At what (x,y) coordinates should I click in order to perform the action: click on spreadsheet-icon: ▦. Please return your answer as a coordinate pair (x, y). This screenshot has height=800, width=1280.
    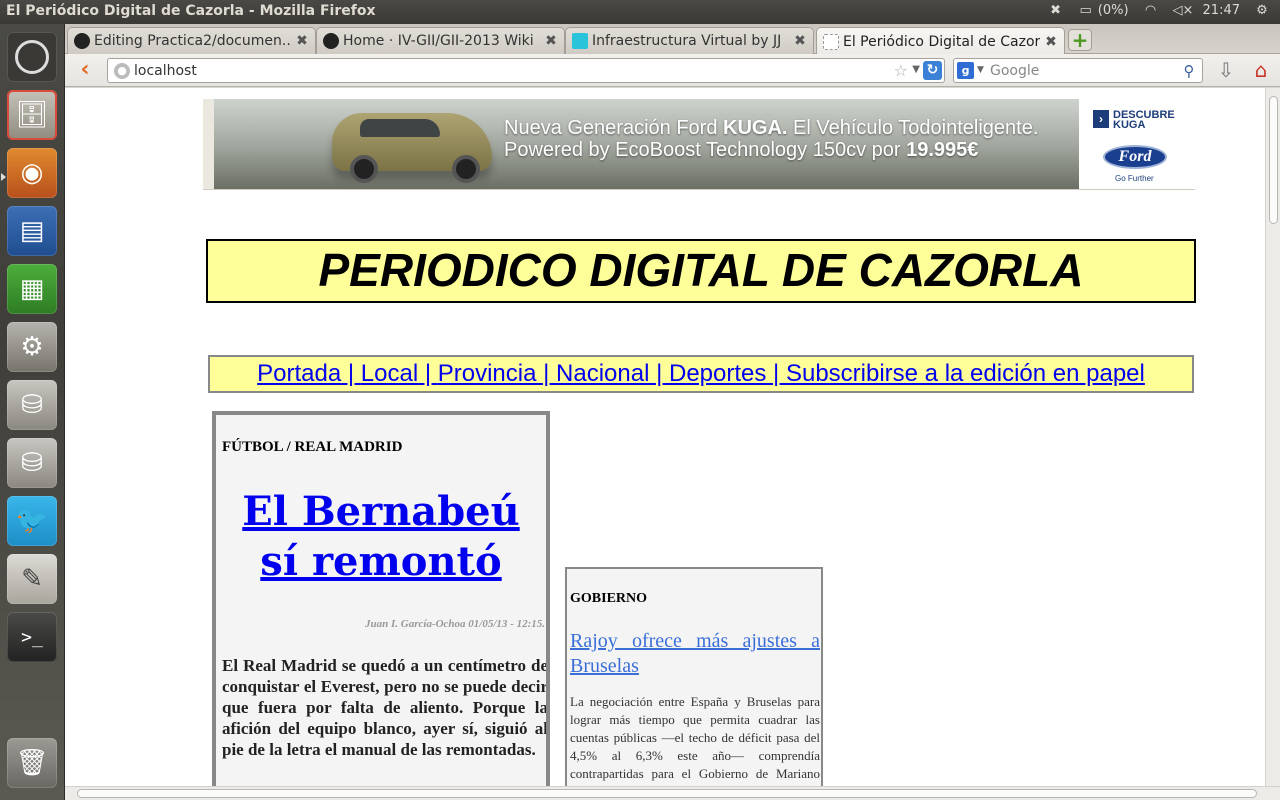
    Looking at the image, I should click on (32, 289).